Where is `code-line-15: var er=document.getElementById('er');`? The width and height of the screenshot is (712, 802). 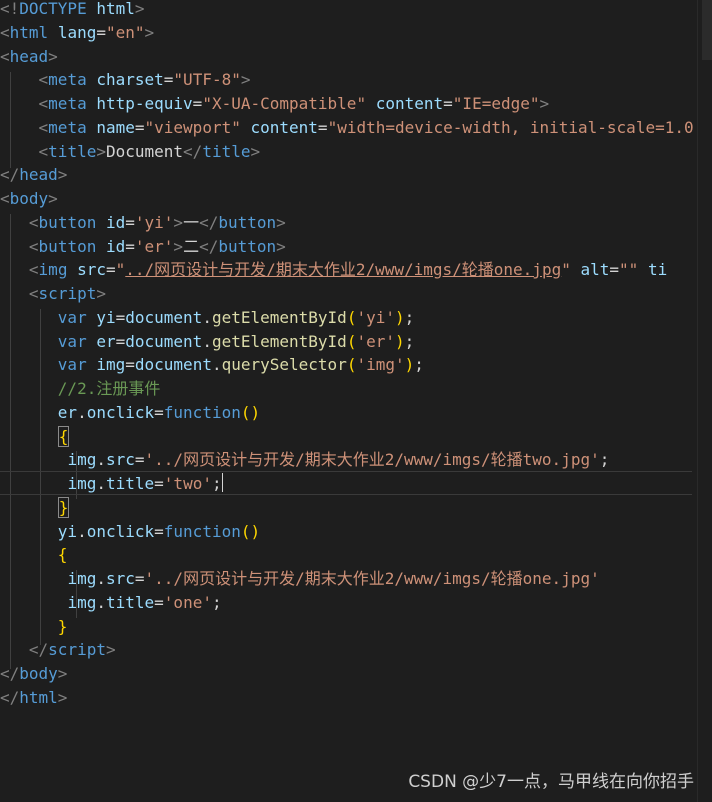 code-line-15: var er=document.getElementById('er'); is located at coordinates (356, 342).